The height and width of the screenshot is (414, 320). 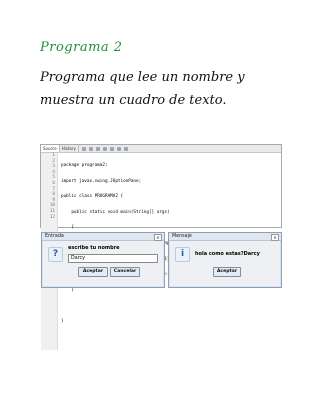 I want to click on dialog-title: Entrada, so click(x=54, y=236).